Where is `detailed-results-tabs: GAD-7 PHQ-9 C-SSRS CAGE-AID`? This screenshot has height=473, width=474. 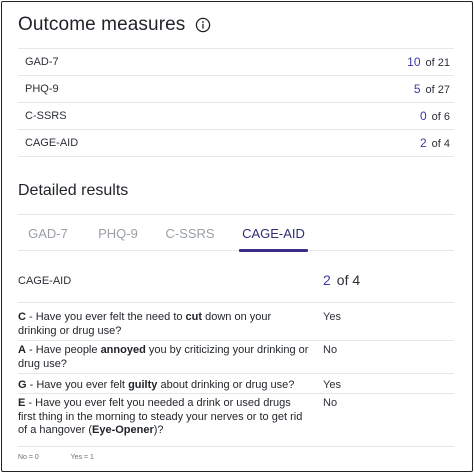
detailed-results-tabs: GAD-7 PHQ-9 C-SSRS CAGE-AID is located at coordinates (236, 233).